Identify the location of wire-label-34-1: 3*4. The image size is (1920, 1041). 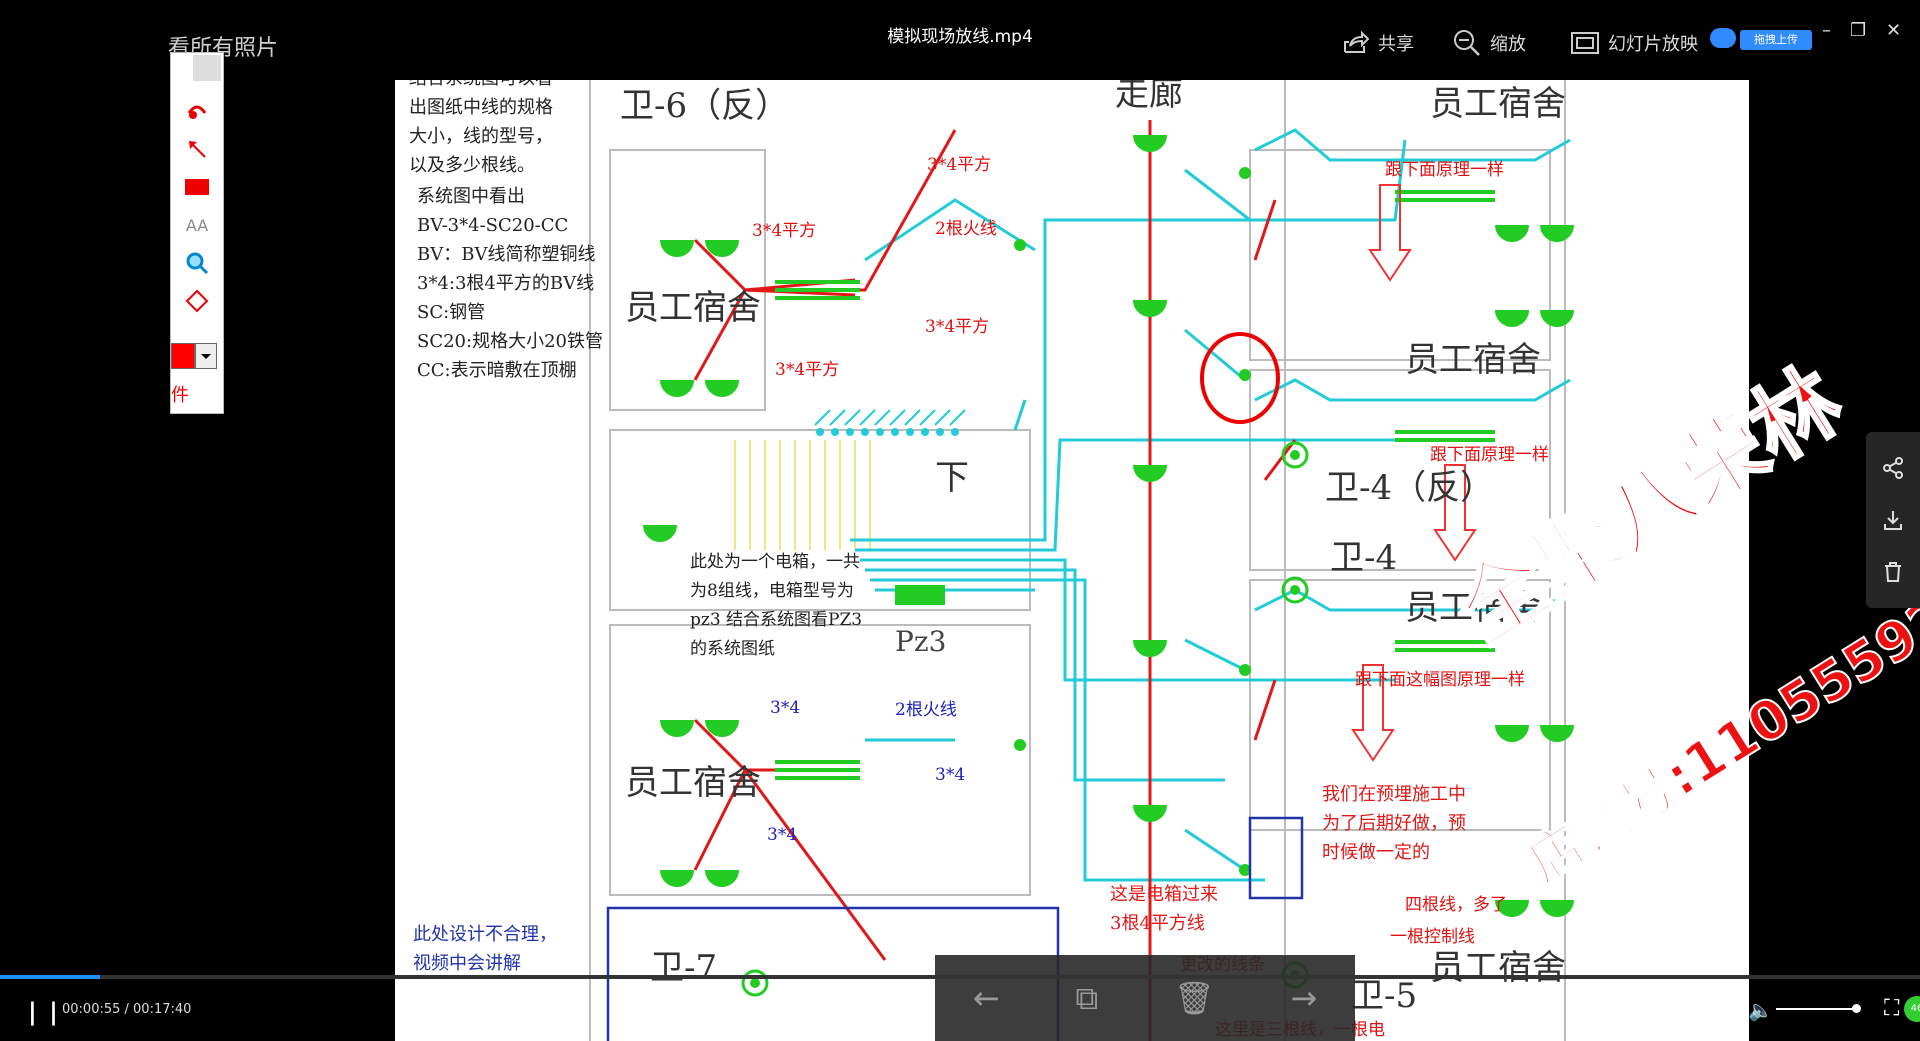
(785, 708).